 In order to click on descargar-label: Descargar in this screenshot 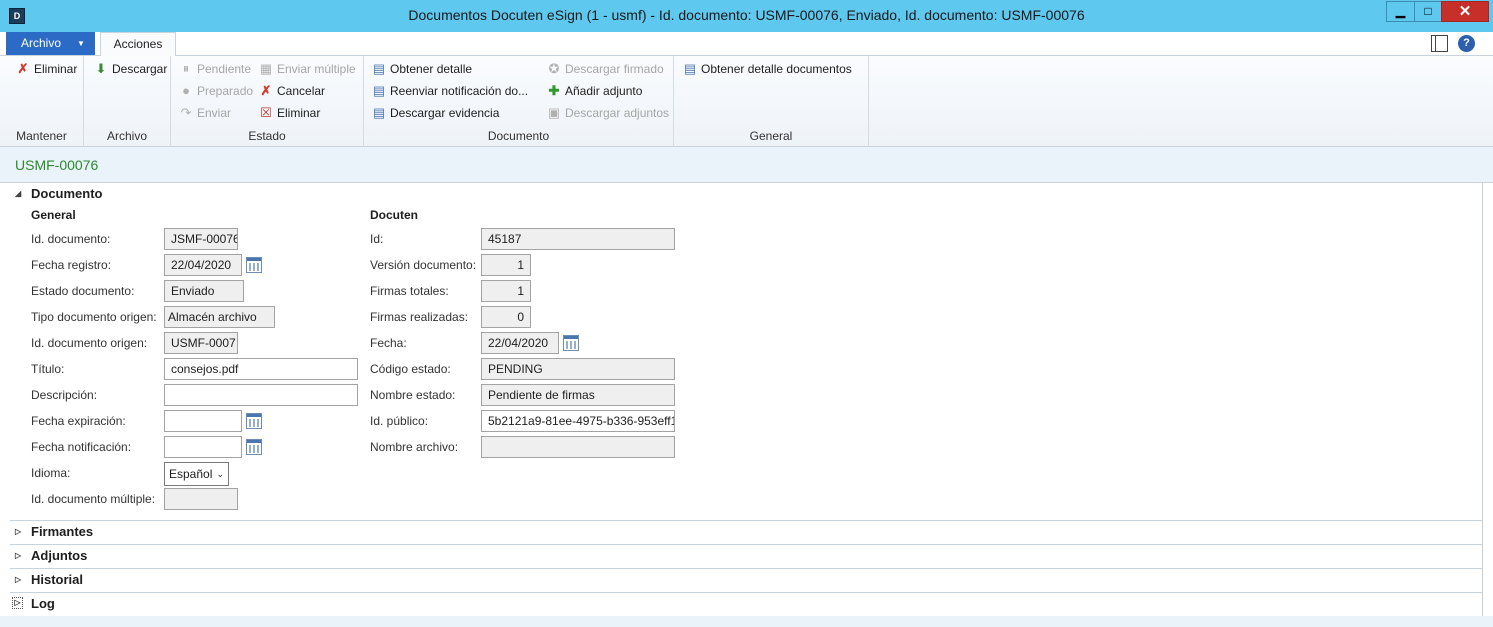, I will do `click(140, 69)`.